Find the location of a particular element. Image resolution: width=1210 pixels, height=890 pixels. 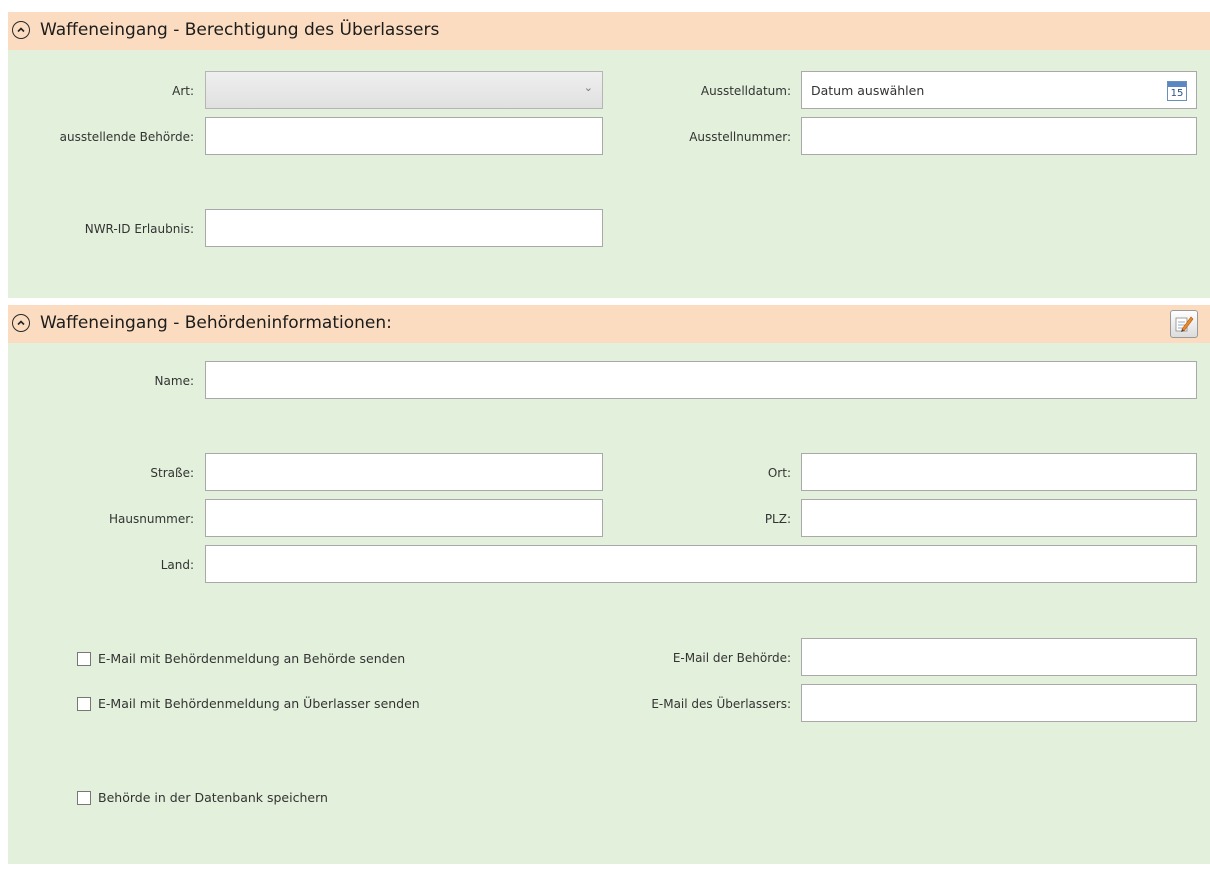

plz-input is located at coordinates (999, 518).